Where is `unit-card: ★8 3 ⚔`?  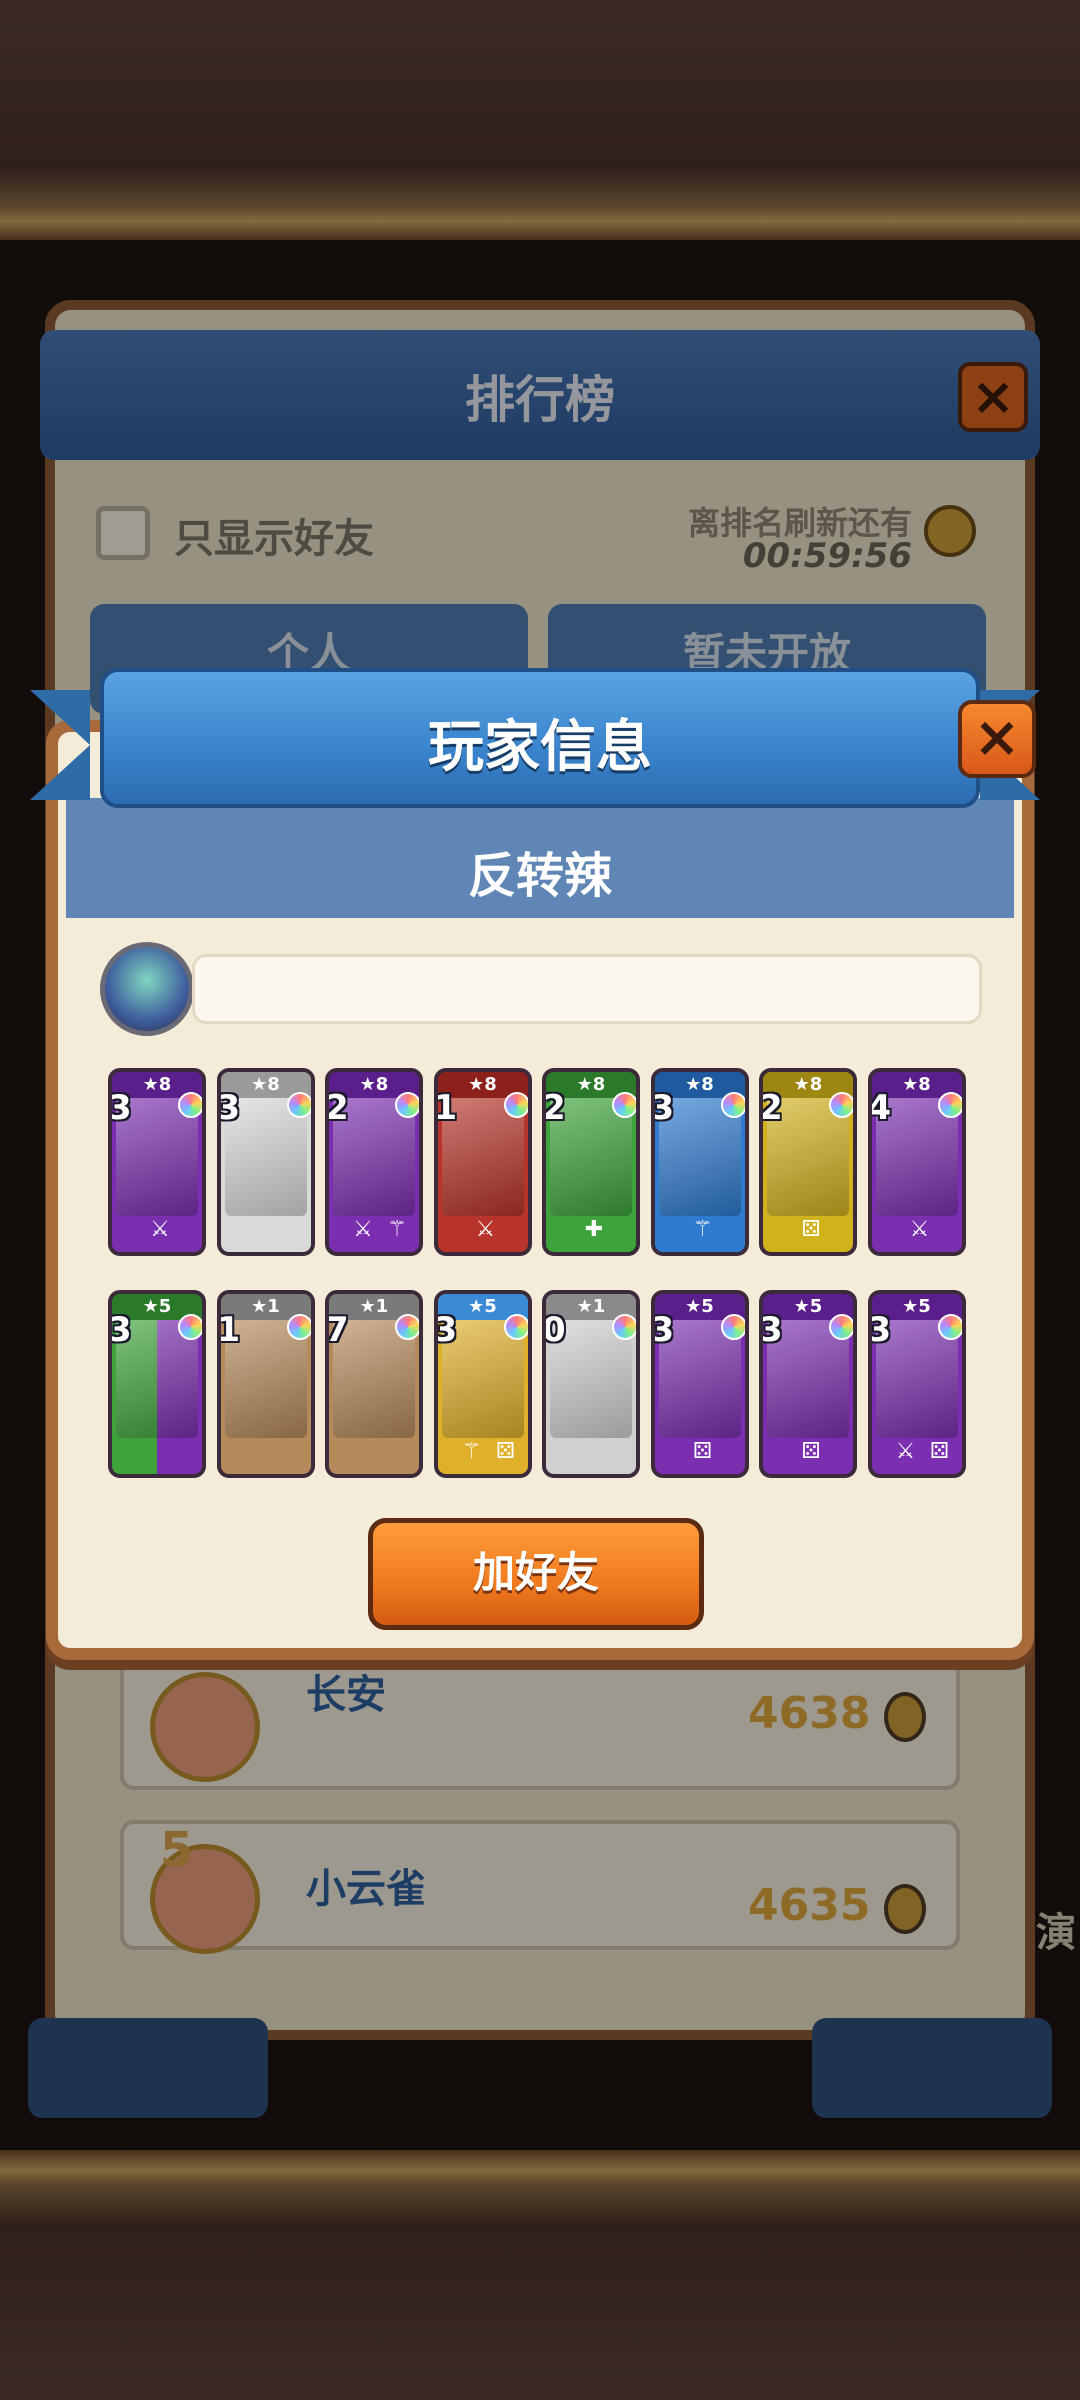 unit-card: ★8 3 ⚔ is located at coordinates (157, 1162).